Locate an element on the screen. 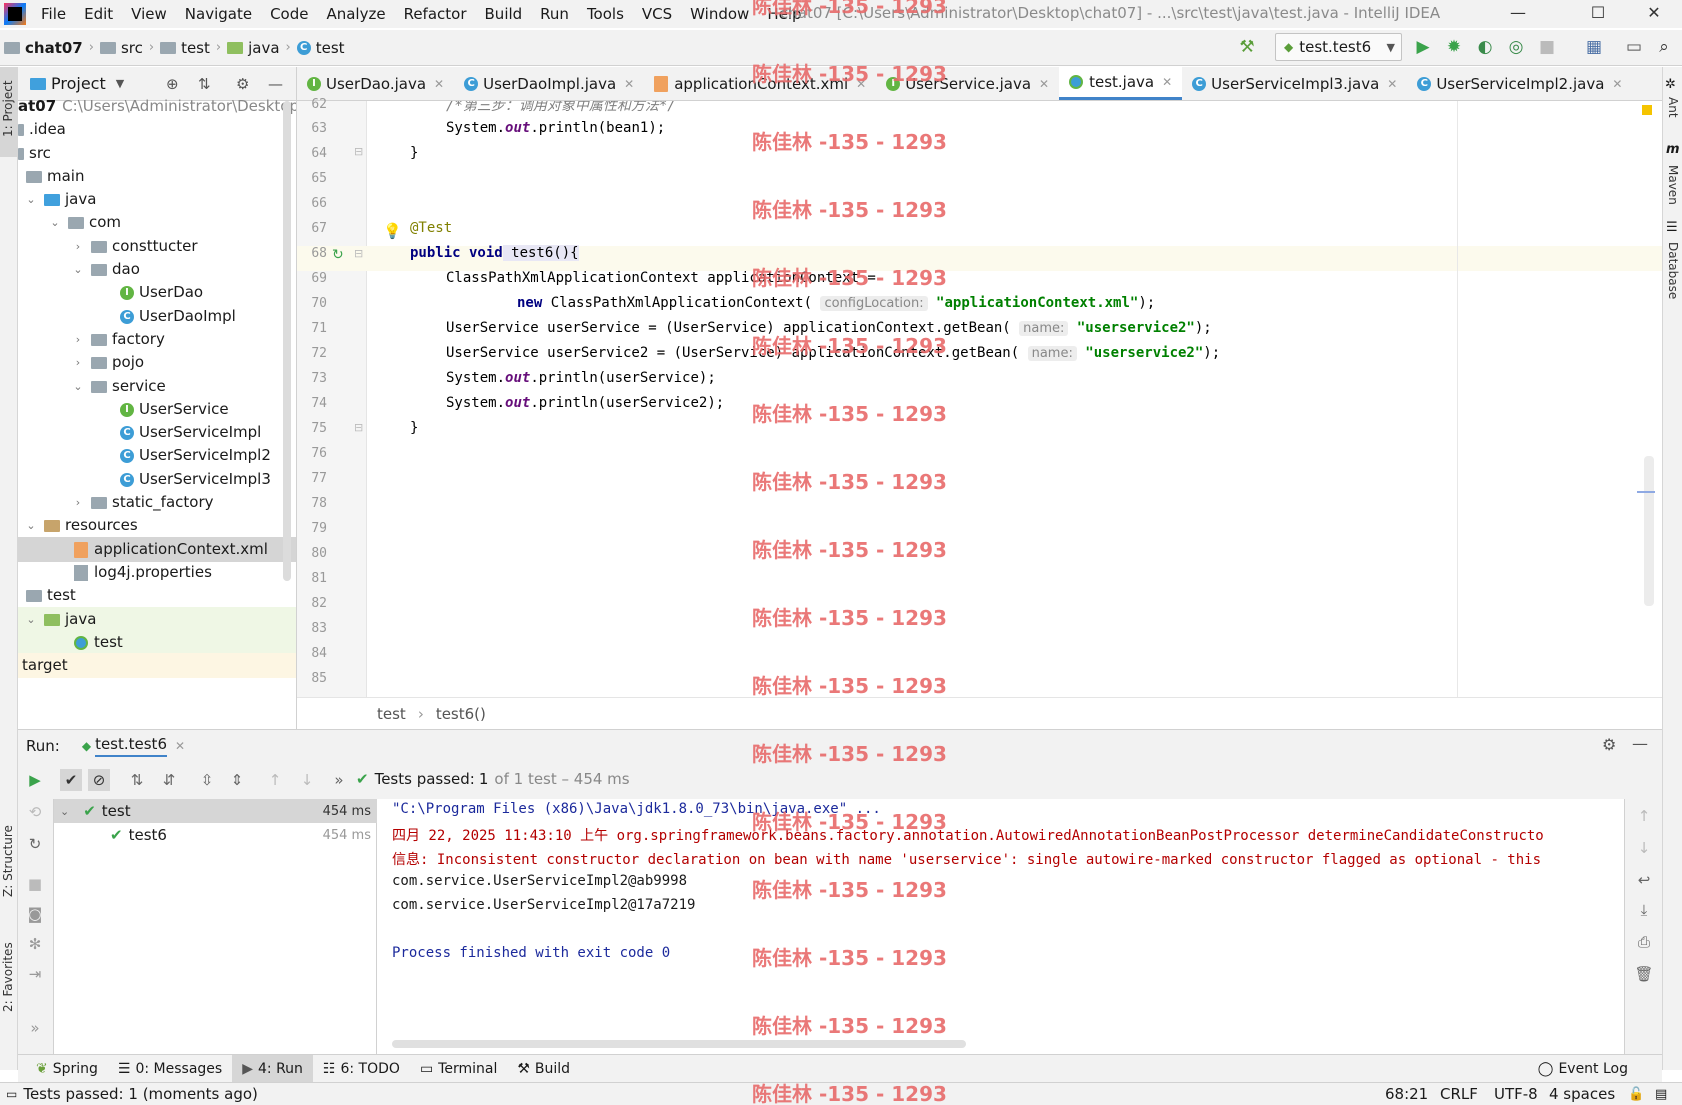 The width and height of the screenshot is (1682, 1105). rerun-failed-icon: ⟲ is located at coordinates (35, 812).